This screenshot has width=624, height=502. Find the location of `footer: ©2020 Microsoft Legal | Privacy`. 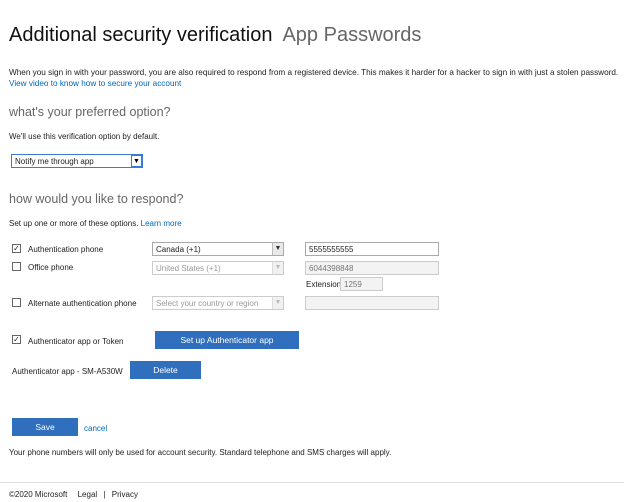

footer: ©2020 Microsoft Legal | Privacy is located at coordinates (73, 494).